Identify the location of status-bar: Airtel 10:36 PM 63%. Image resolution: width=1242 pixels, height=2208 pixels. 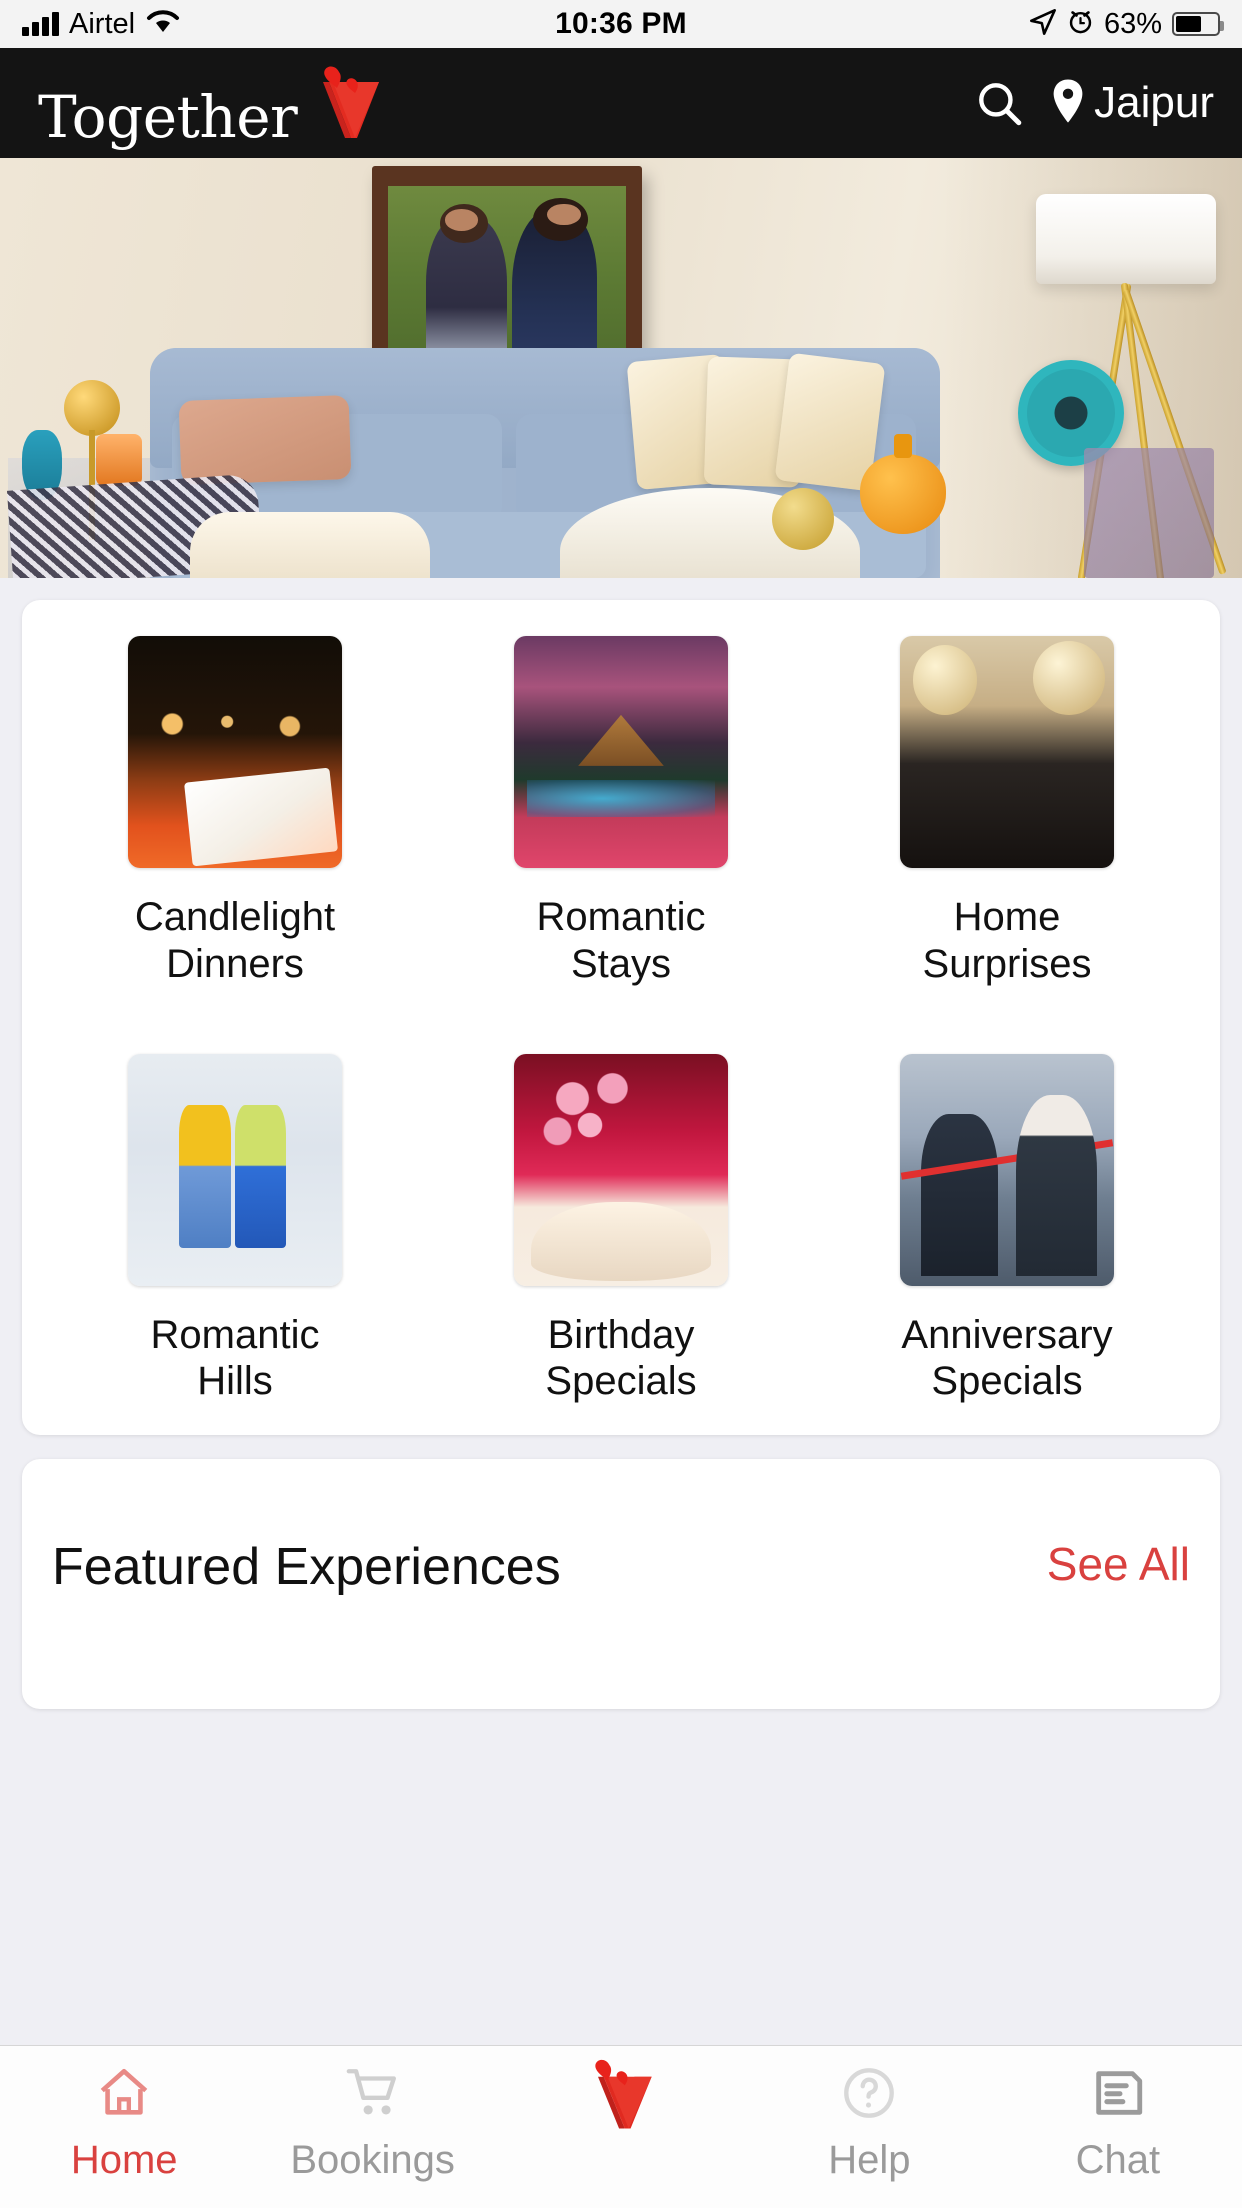
(621, 24).